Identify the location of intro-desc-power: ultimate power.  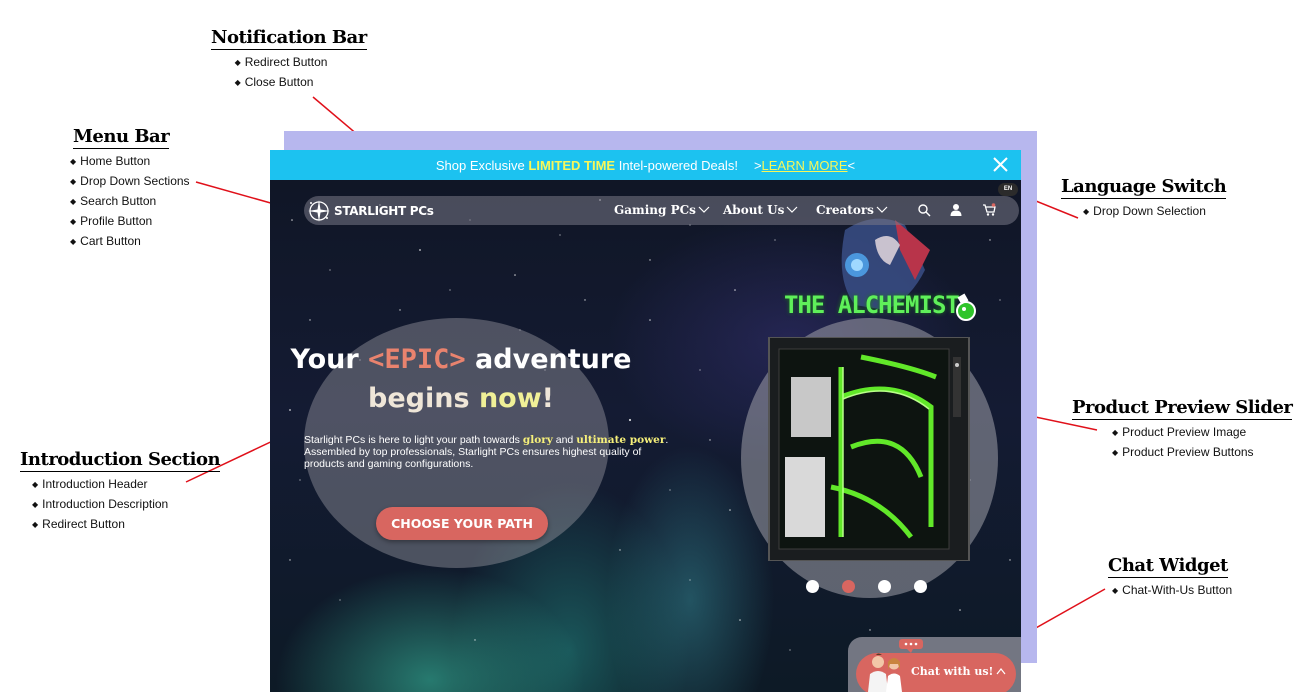
(621, 440).